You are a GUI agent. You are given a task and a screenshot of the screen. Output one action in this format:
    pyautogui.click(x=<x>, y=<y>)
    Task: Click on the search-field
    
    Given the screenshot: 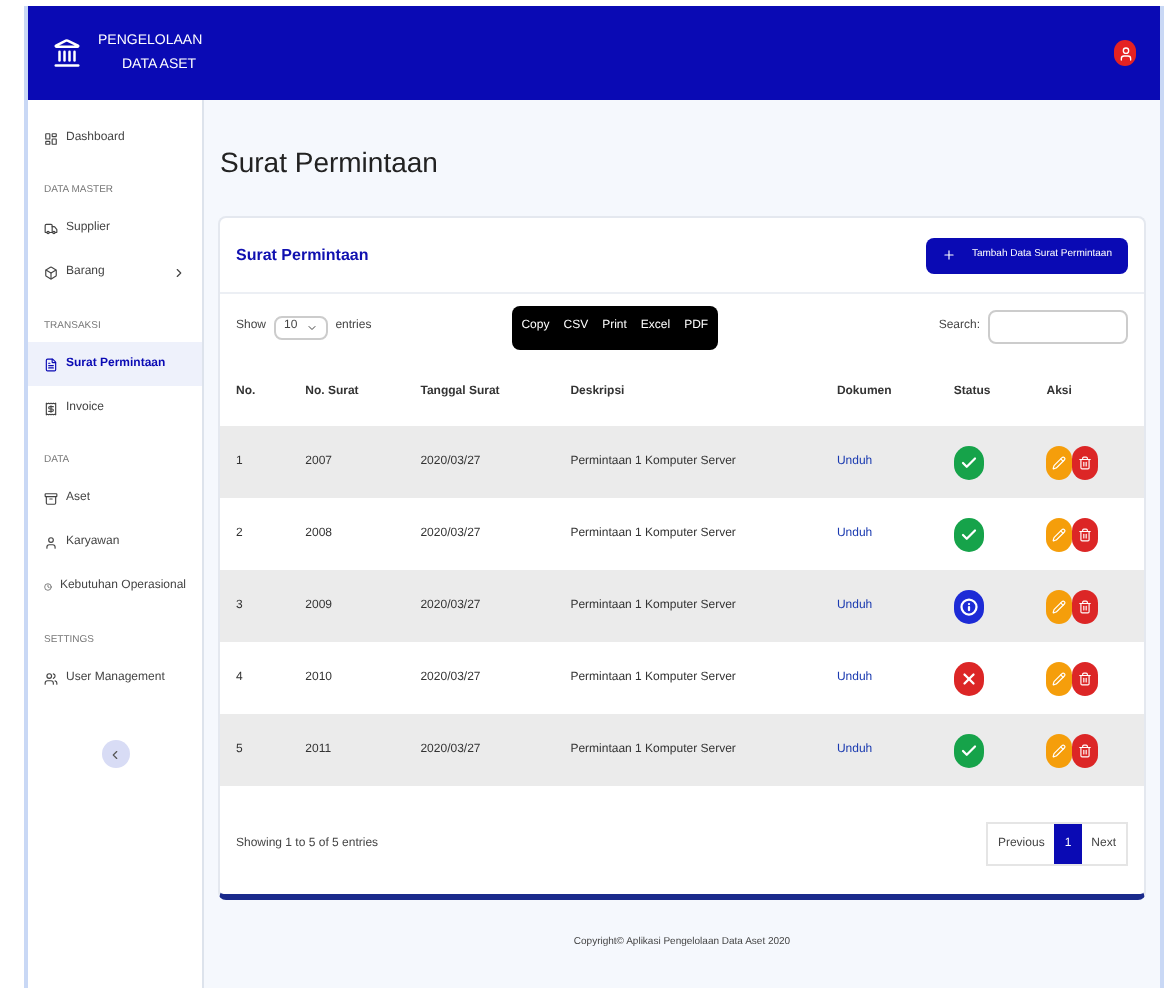 What is the action you would take?
    pyautogui.click(x=1058, y=327)
    